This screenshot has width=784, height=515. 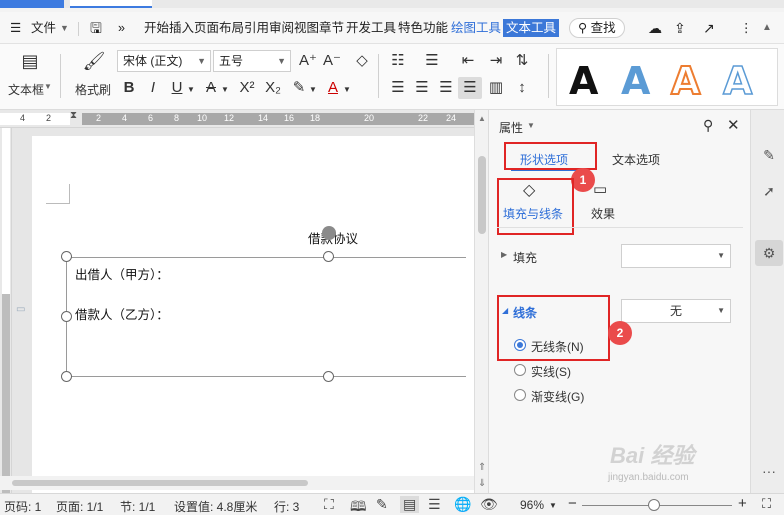 I want to click on radio-no-line, so click(x=520, y=345).